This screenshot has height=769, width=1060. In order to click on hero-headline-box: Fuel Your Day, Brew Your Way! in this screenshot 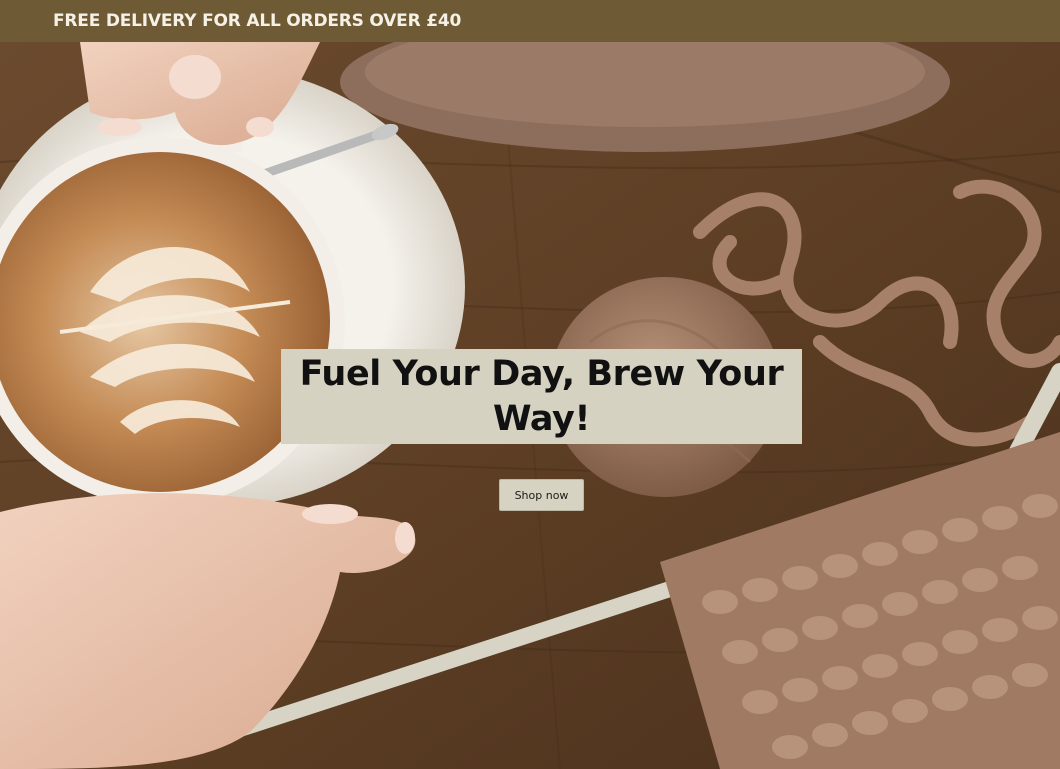, I will do `click(541, 396)`.